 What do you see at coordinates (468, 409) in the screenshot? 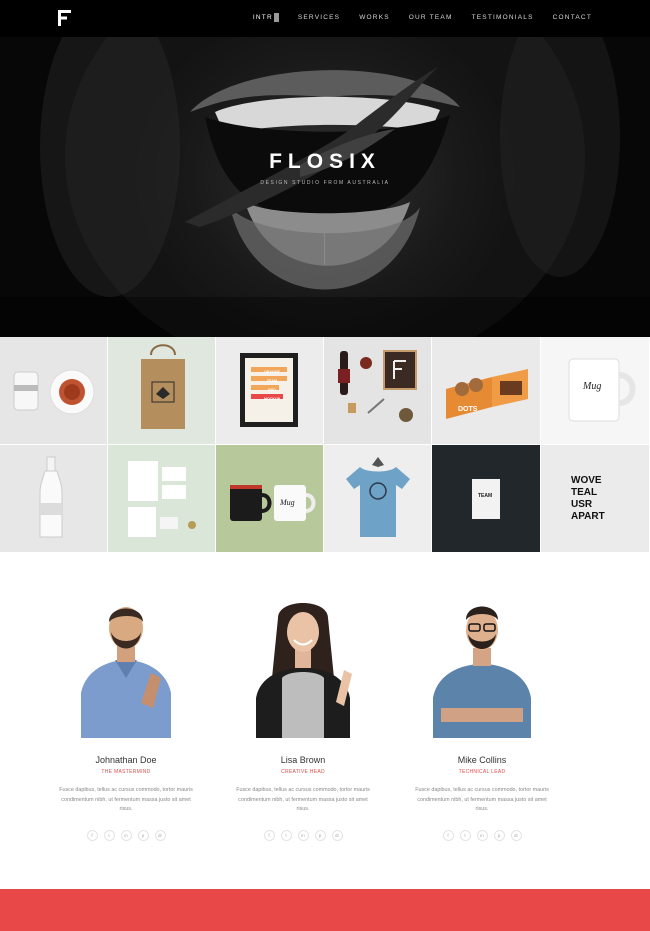
I see `dots-box-label: DOTS` at bounding box center [468, 409].